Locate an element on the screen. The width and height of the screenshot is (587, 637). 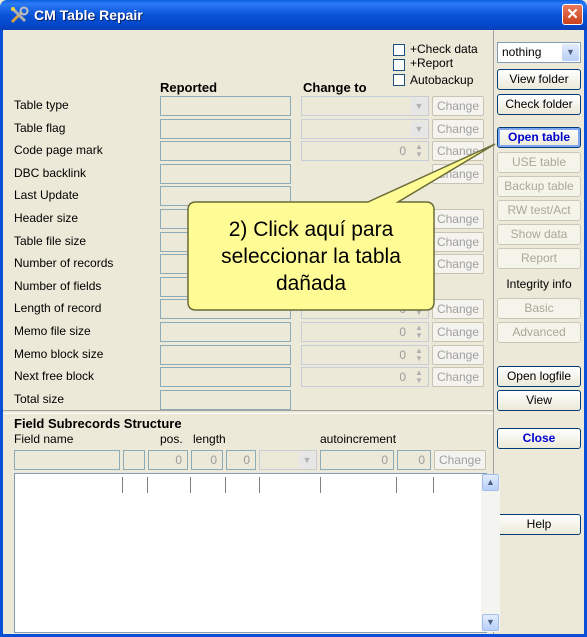
view-folder-button: View folder is located at coordinates (539, 79).